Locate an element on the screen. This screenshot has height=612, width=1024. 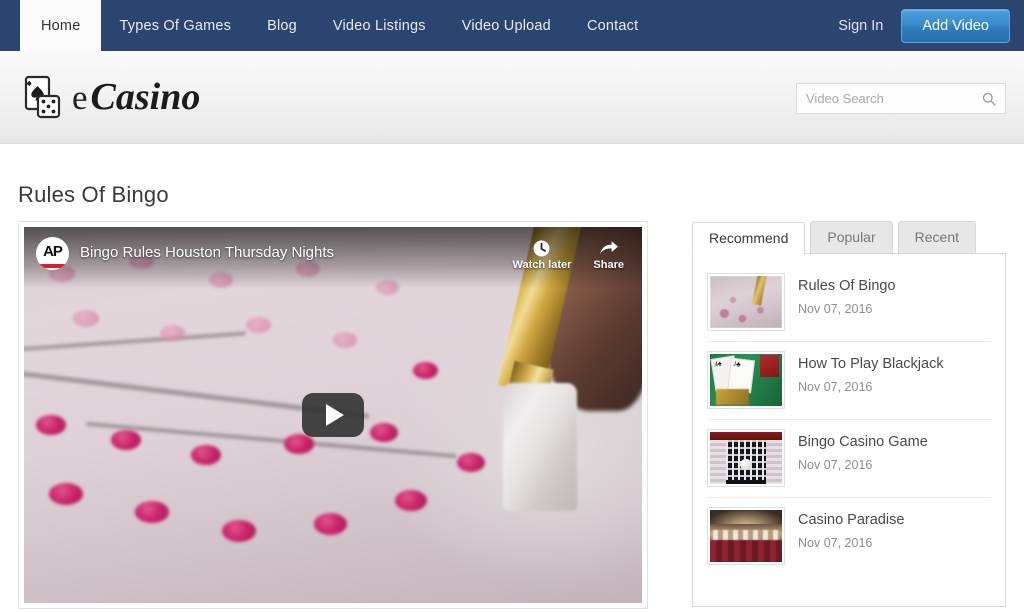
video-thumbnail: 4♠ J♣ is located at coordinates (746, 380).